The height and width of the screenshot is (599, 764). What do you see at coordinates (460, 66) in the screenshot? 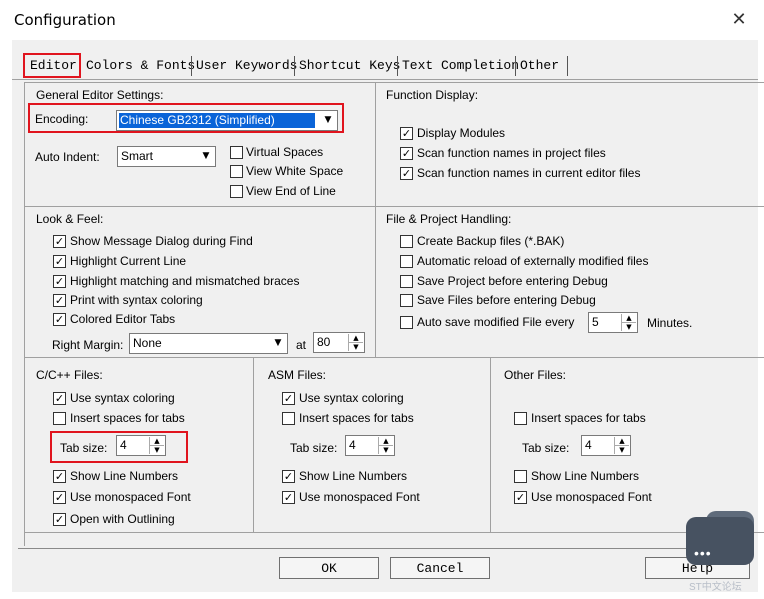
I see `tab-text-completion: Text Completion` at bounding box center [460, 66].